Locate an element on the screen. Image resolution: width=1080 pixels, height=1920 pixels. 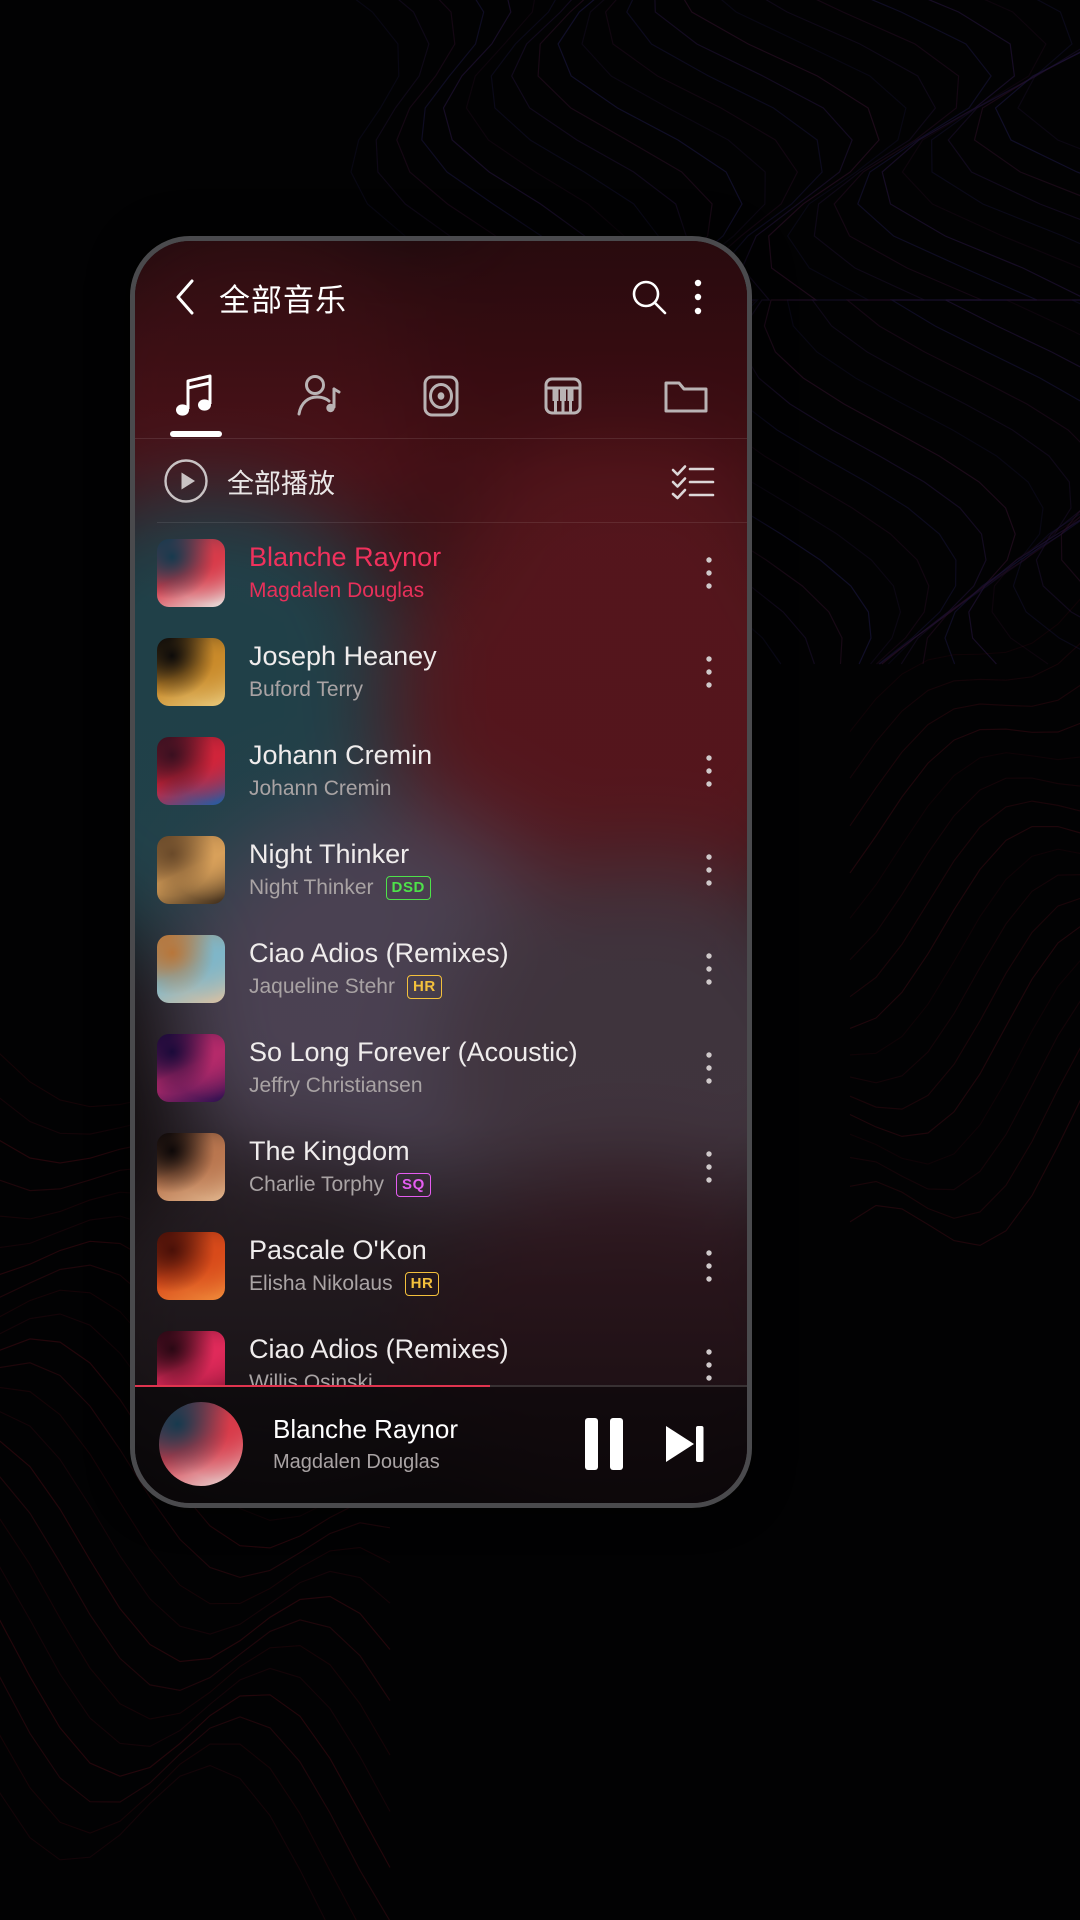
song-artist: Jeffry Christiansen is located at coordinates (336, 1086).